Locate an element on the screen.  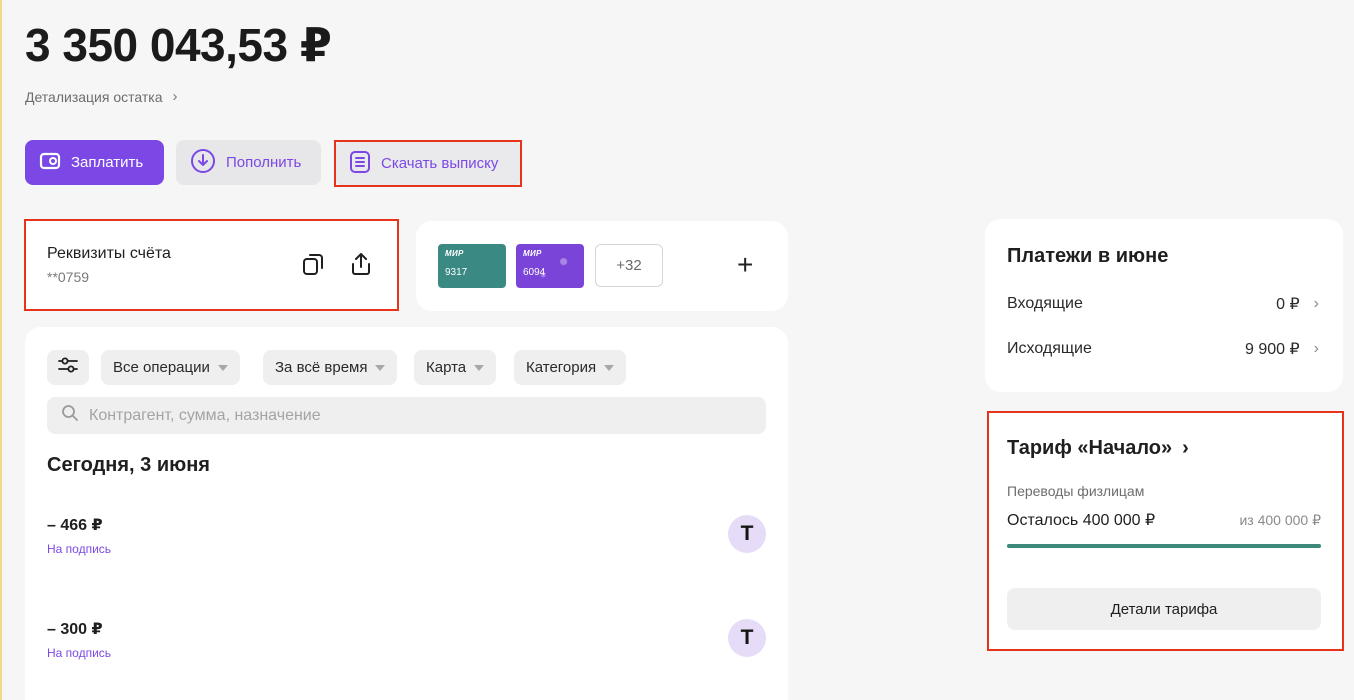
operation-amount: – 466 ₽ is located at coordinates (75, 525).